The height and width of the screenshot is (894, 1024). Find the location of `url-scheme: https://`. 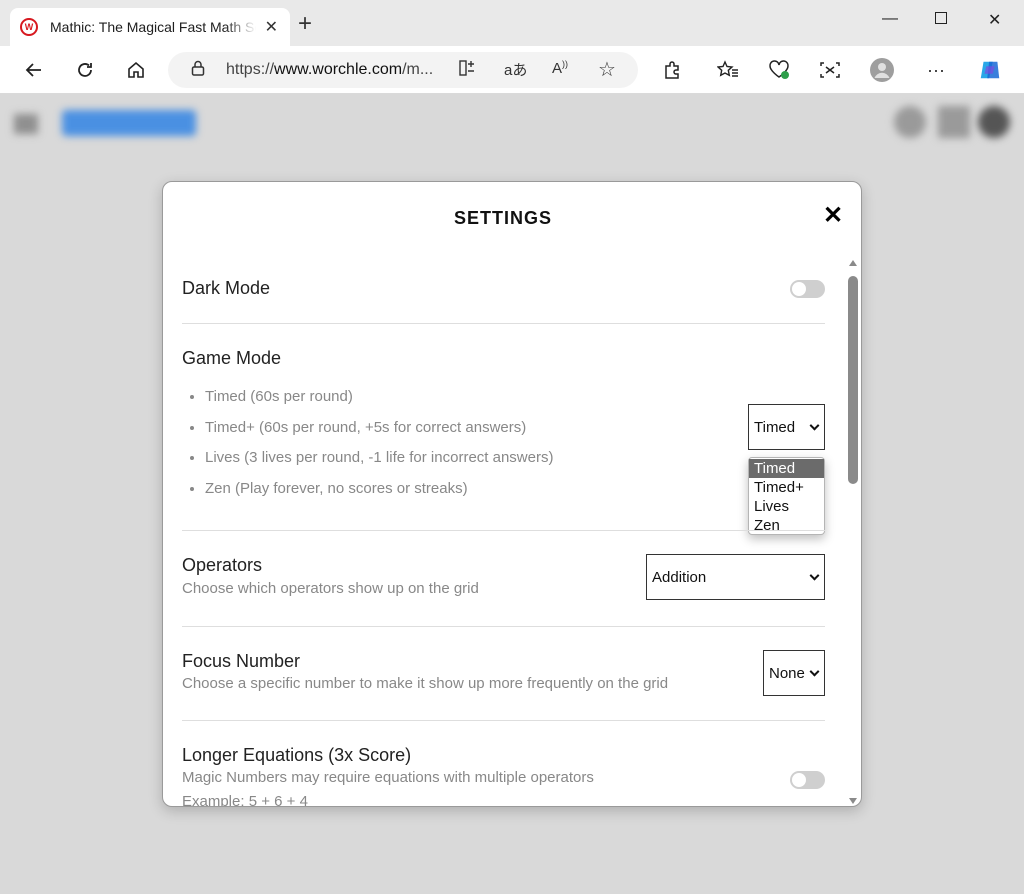

url-scheme: https:// is located at coordinates (250, 69).